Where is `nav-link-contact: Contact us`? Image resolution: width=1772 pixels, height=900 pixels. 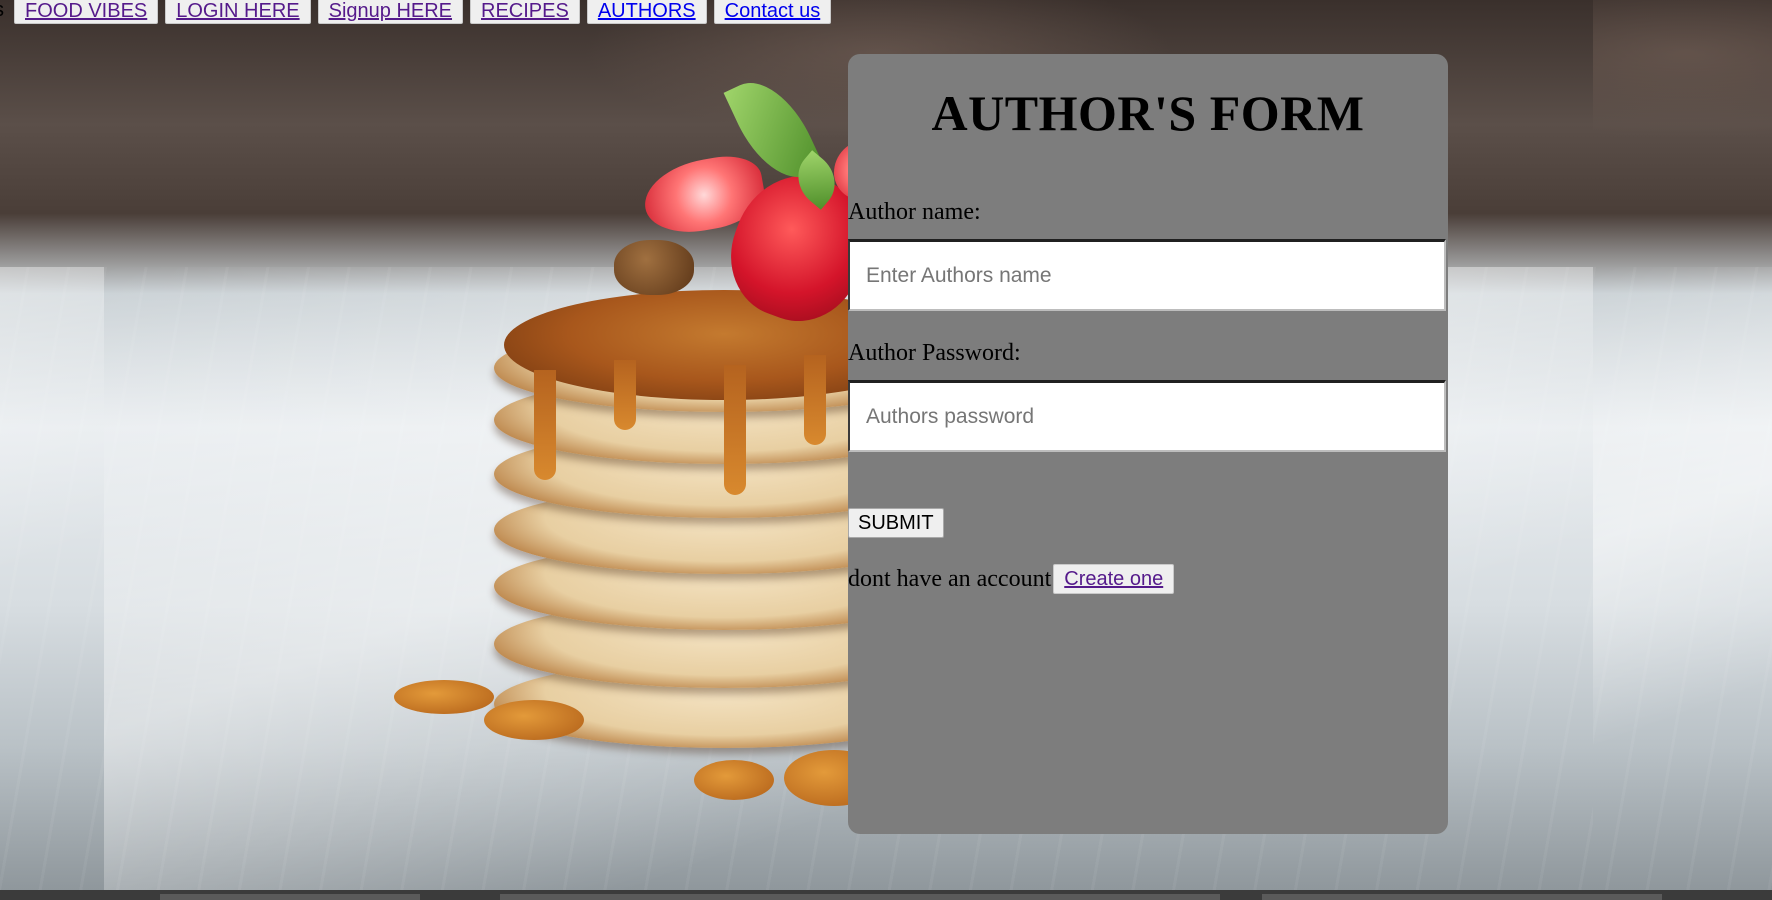
nav-link-contact: Contact us is located at coordinates (773, 11).